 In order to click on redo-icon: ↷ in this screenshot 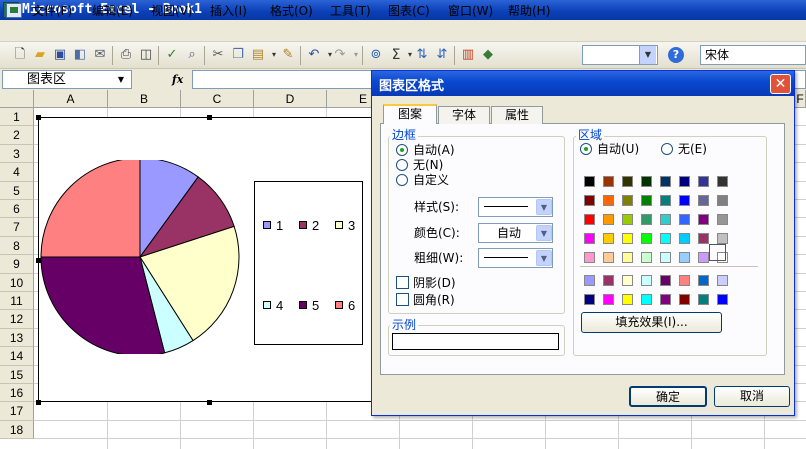, I will do `click(340, 55)`.